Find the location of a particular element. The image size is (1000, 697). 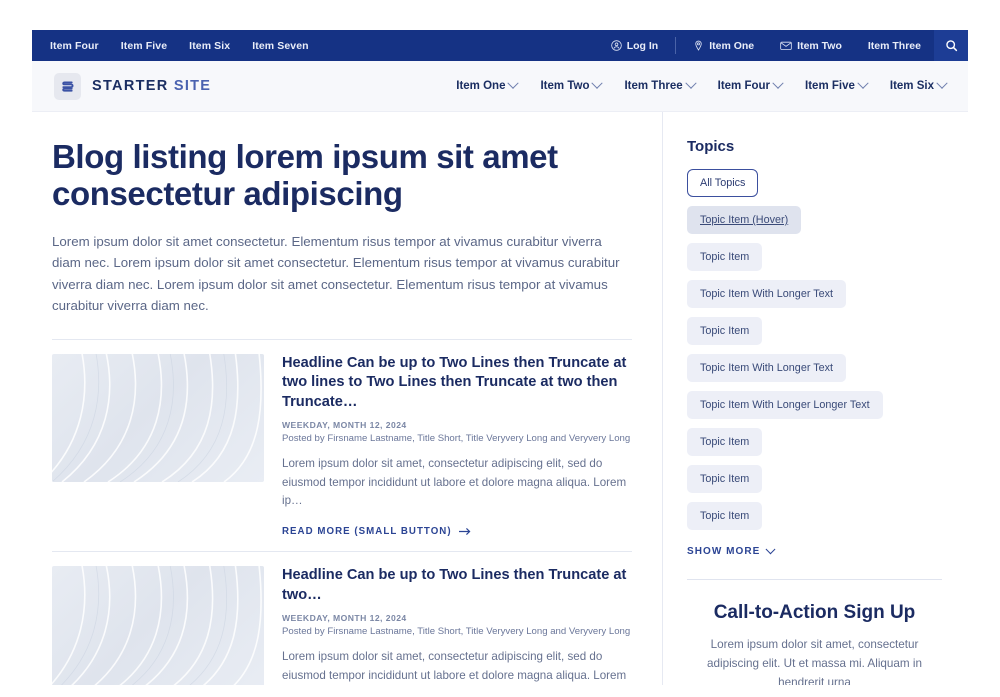

top-link-item-six: Item Six is located at coordinates (209, 46).